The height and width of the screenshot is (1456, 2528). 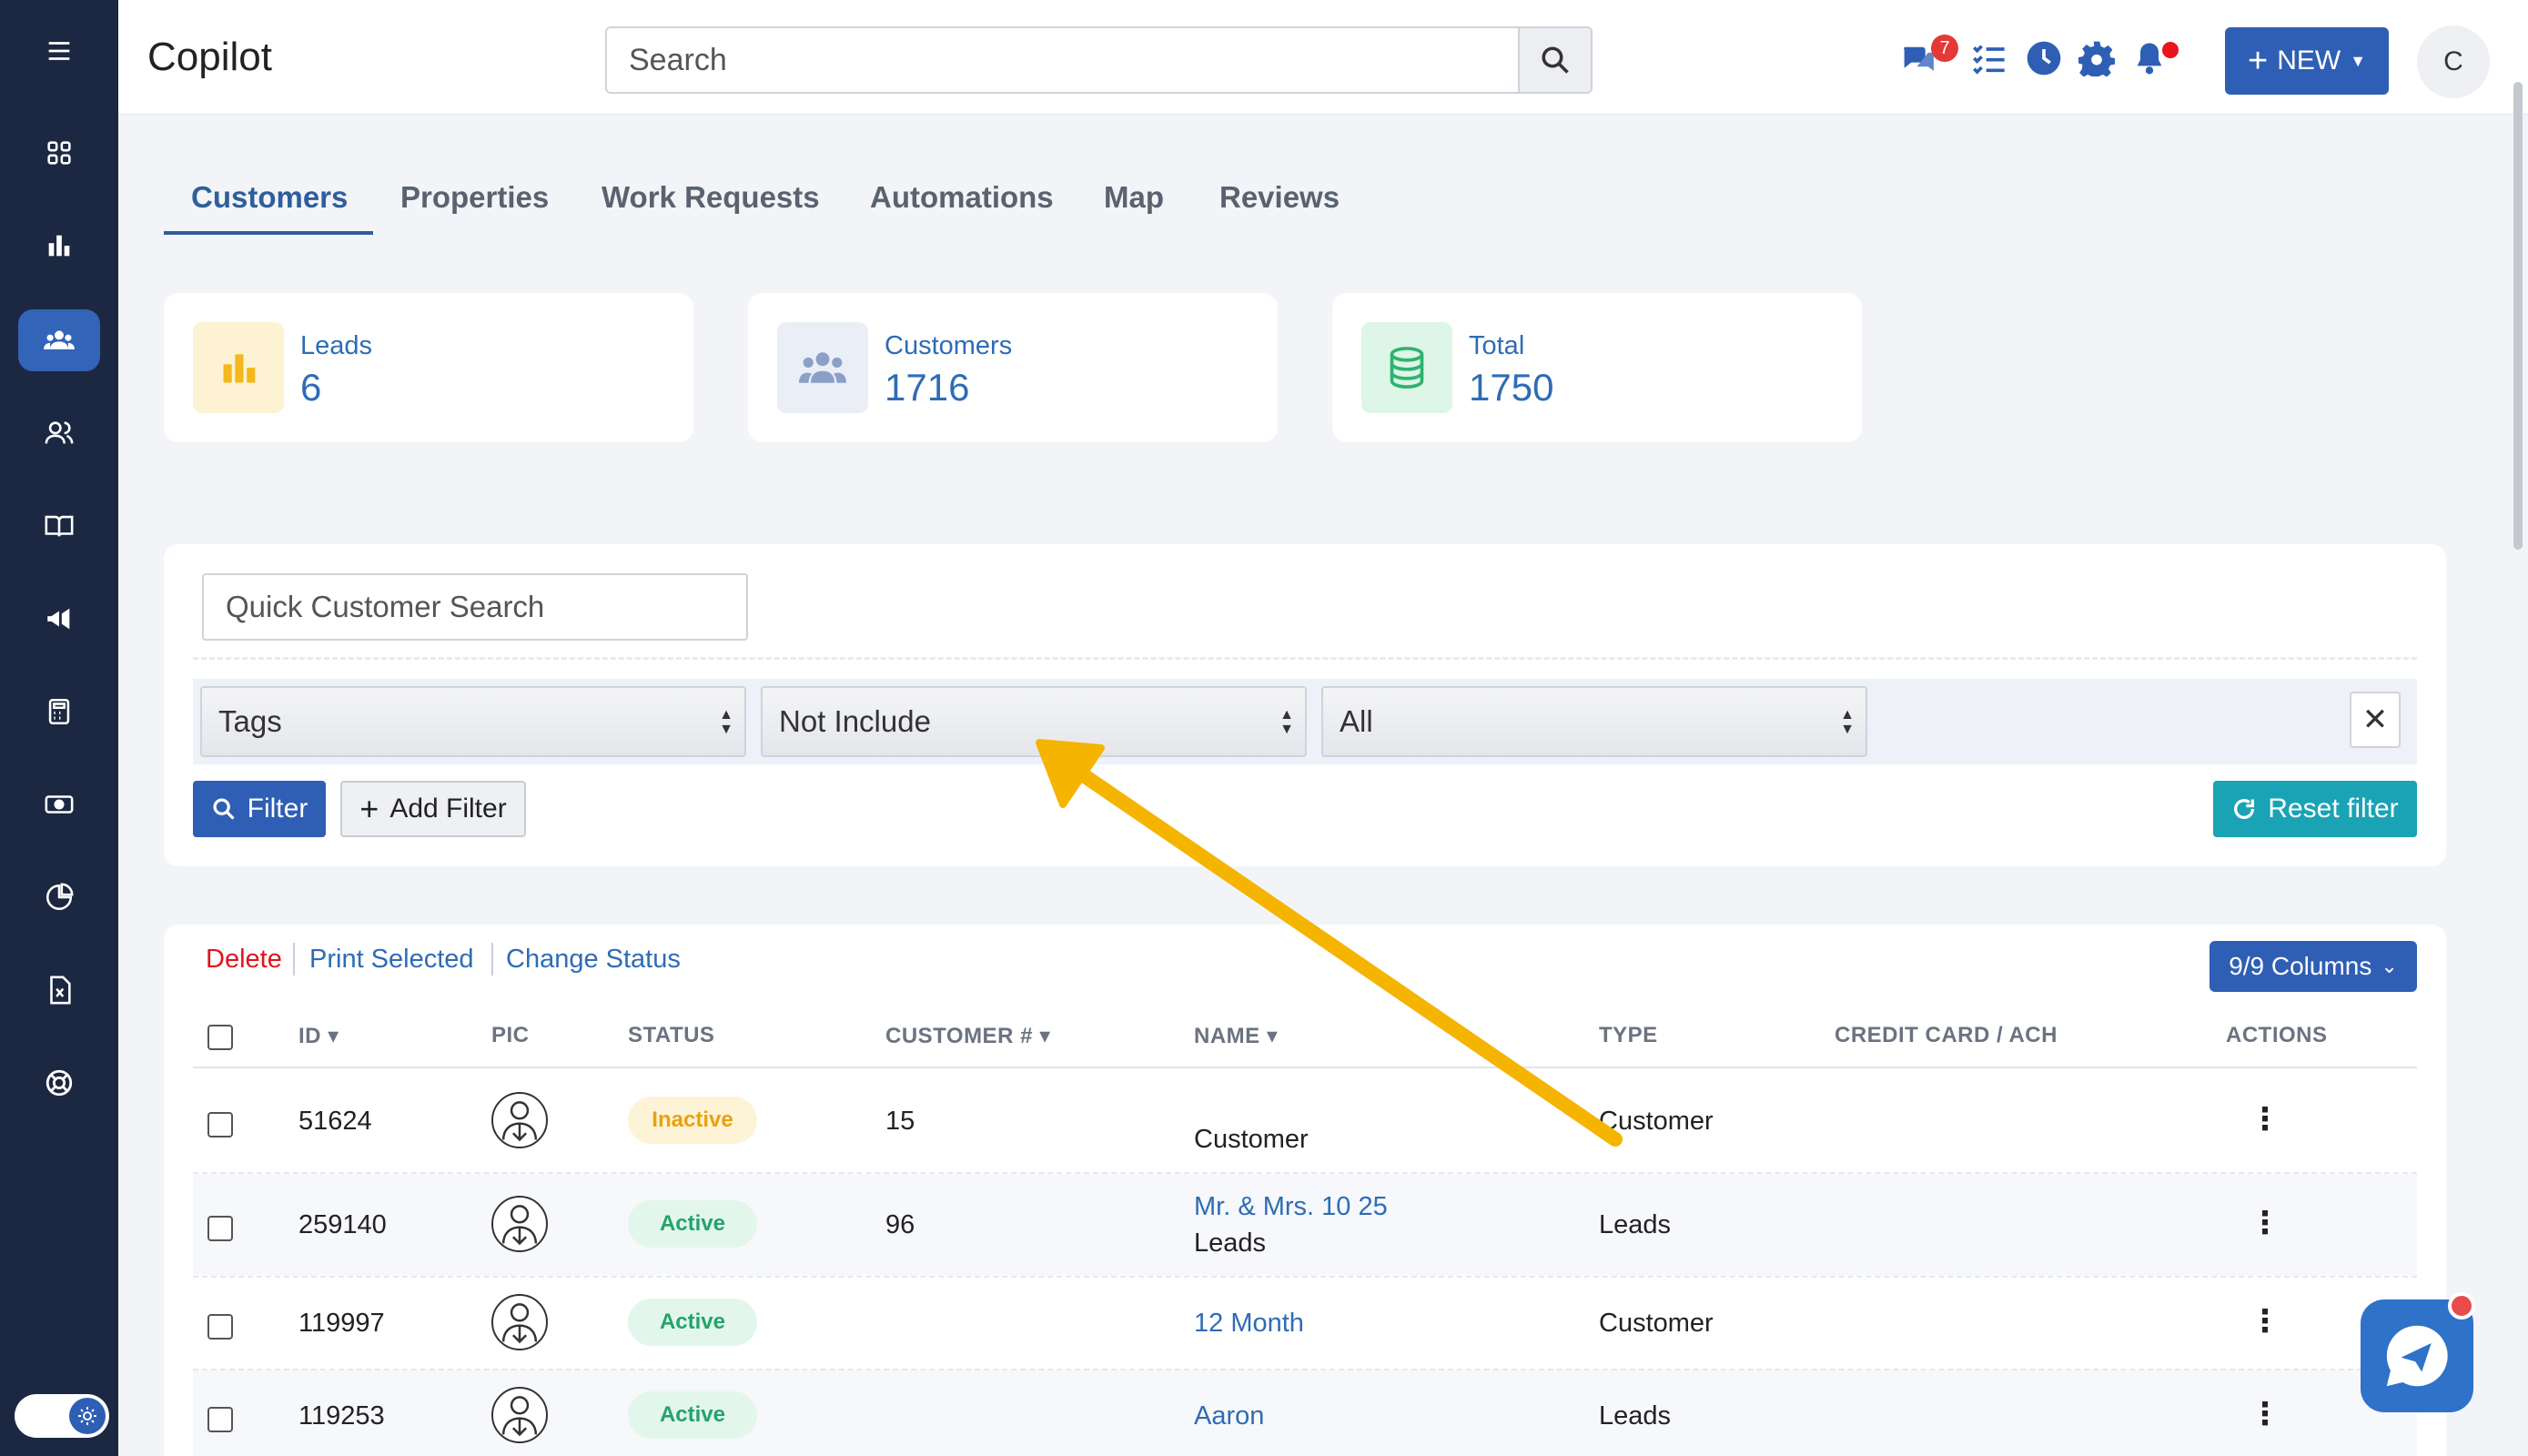 I want to click on stat-value: 1716, so click(x=927, y=388).